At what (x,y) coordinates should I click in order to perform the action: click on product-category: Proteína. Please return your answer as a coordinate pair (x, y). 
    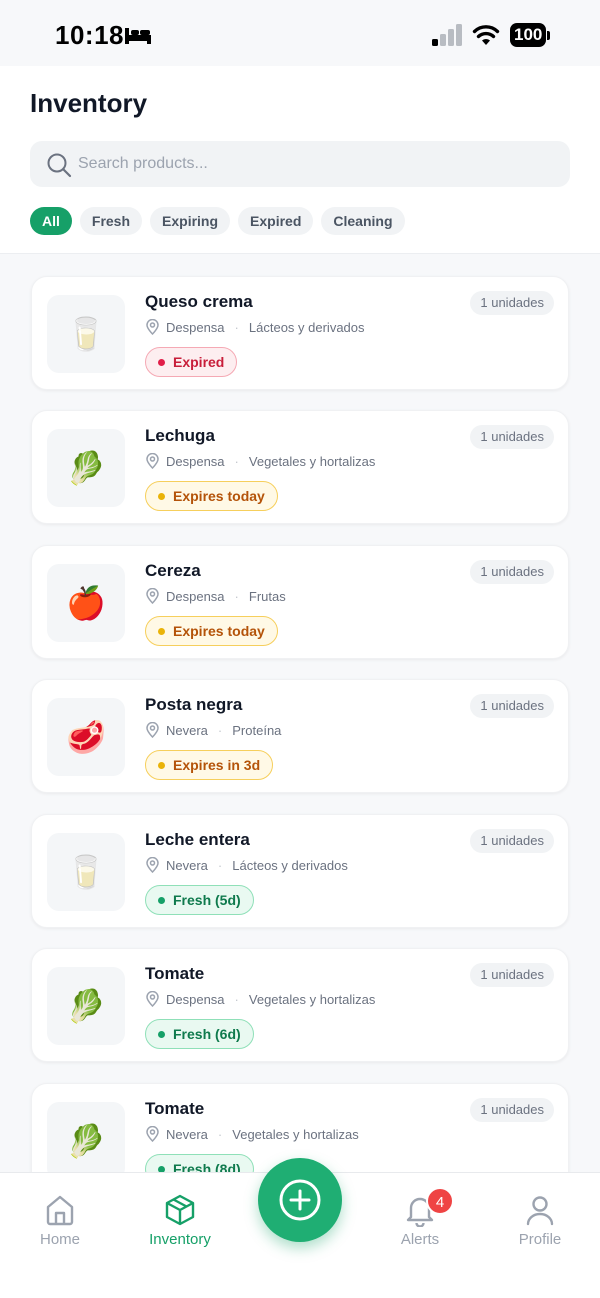
    Looking at the image, I should click on (257, 730).